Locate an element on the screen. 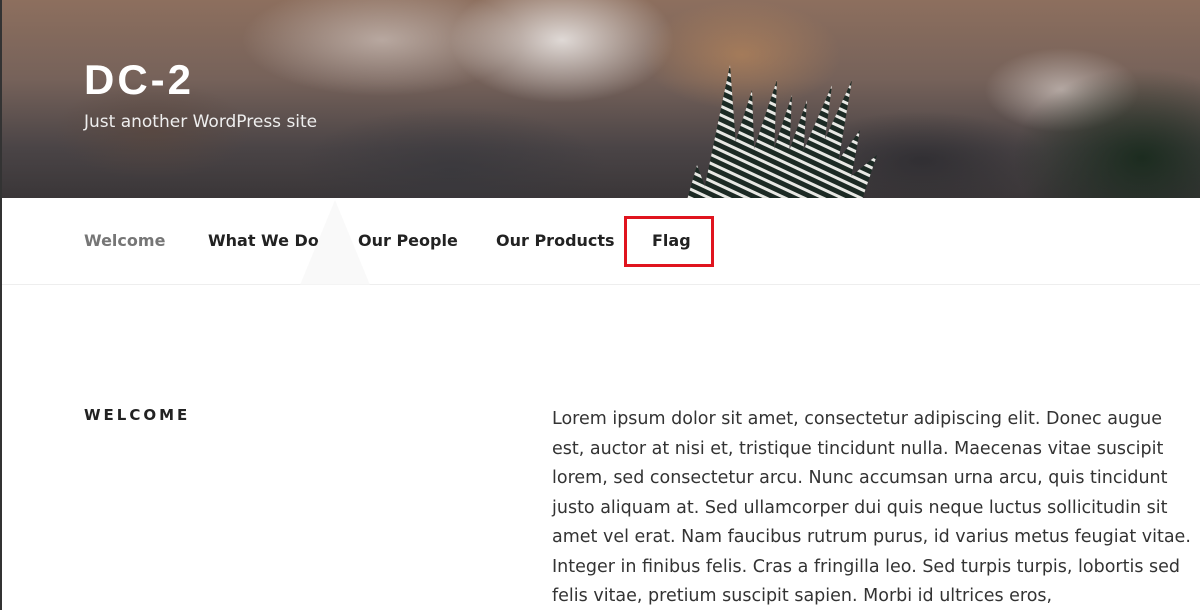 The height and width of the screenshot is (610, 1200). site-tagline: Just another WordPress site is located at coordinates (201, 122).